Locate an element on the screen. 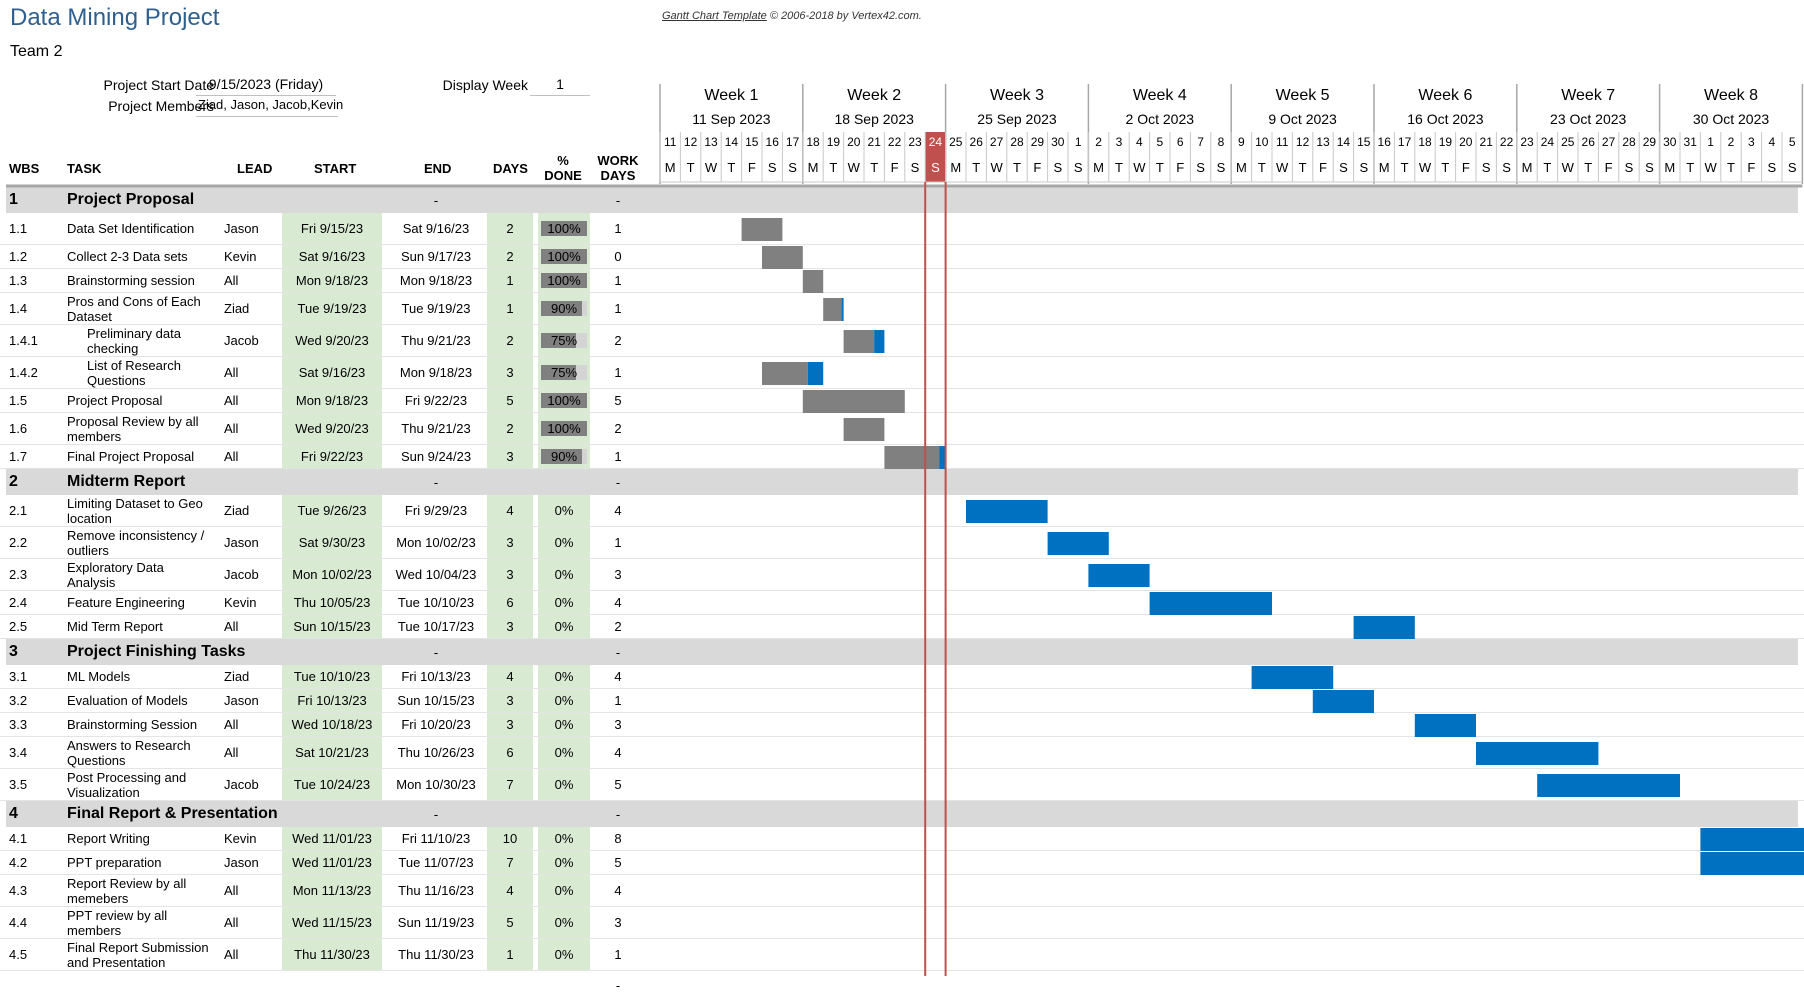  day-number: 26 is located at coordinates (977, 142).